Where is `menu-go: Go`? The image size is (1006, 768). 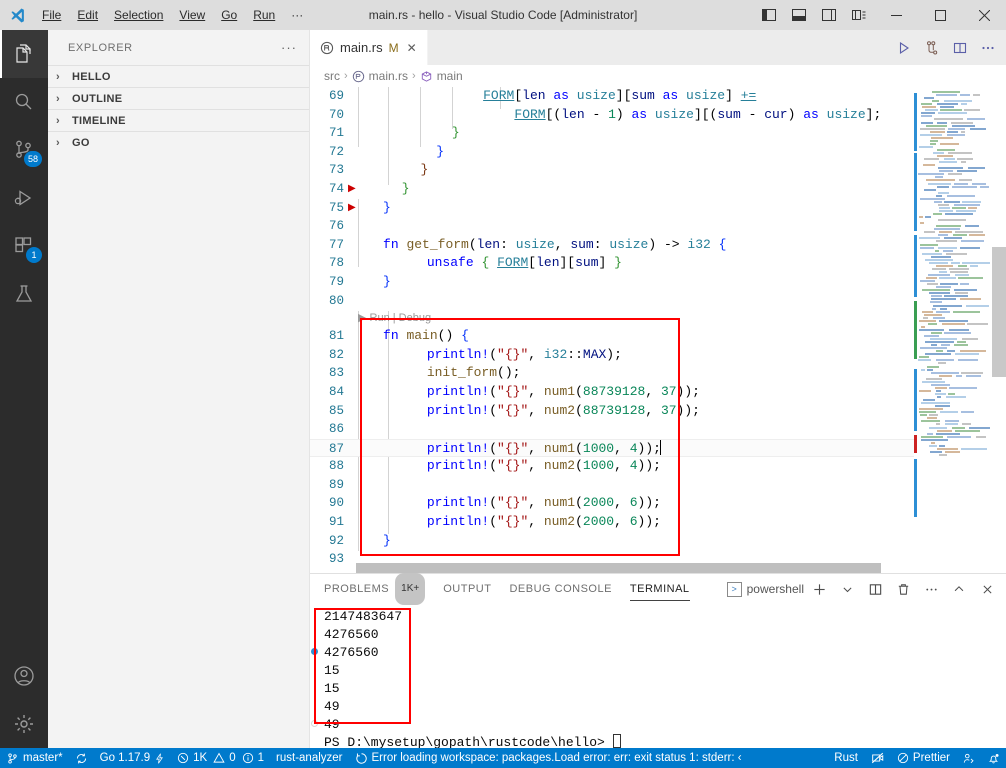 menu-go: Go is located at coordinates (229, 15).